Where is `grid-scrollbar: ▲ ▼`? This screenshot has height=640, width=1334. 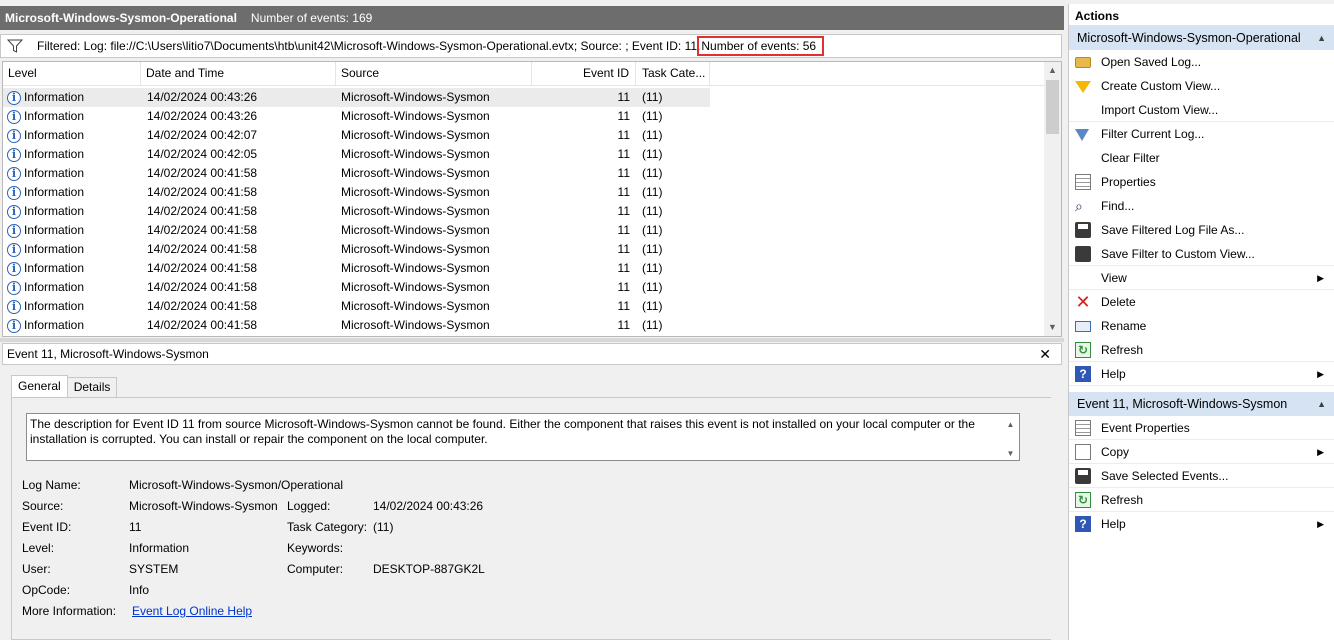 grid-scrollbar: ▲ ▼ is located at coordinates (1052, 199).